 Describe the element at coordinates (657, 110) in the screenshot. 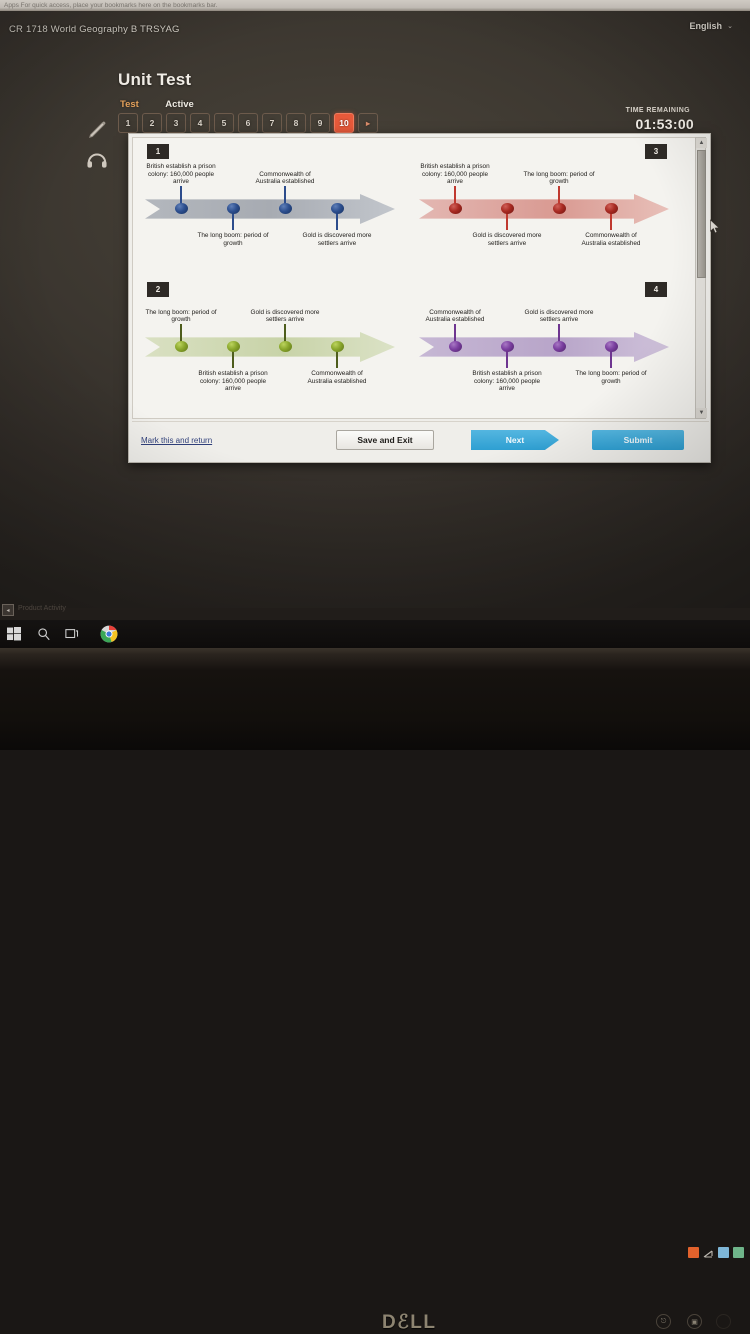

I see `timer-label: TIME REMAINING` at that location.